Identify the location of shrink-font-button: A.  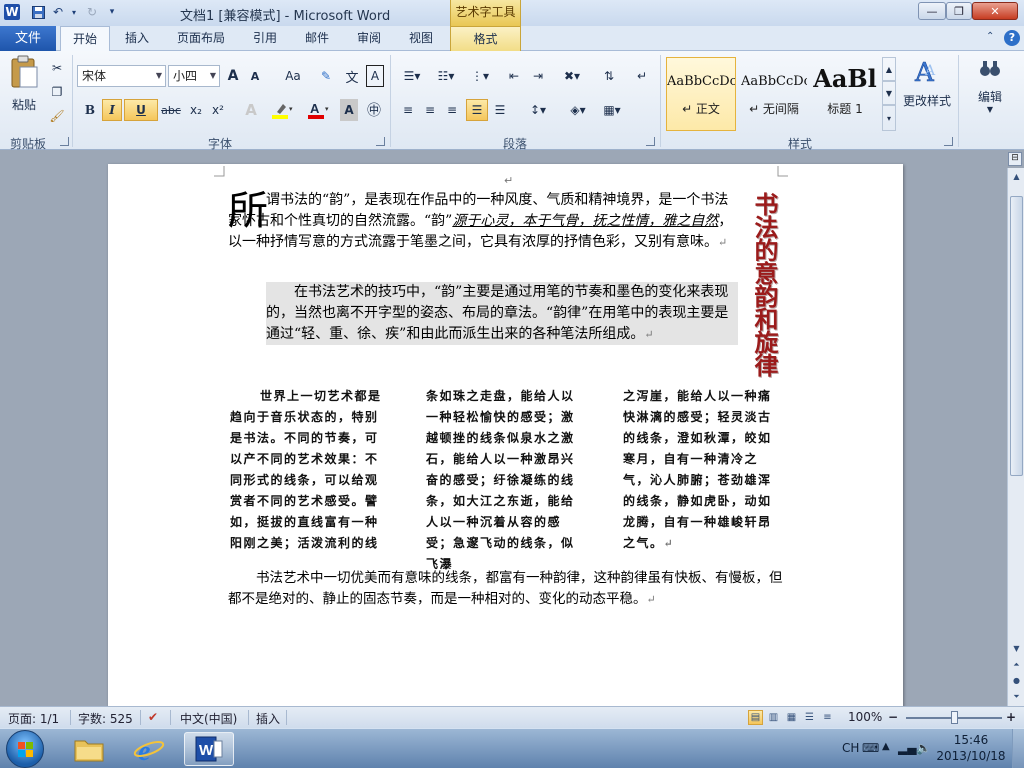
(255, 76).